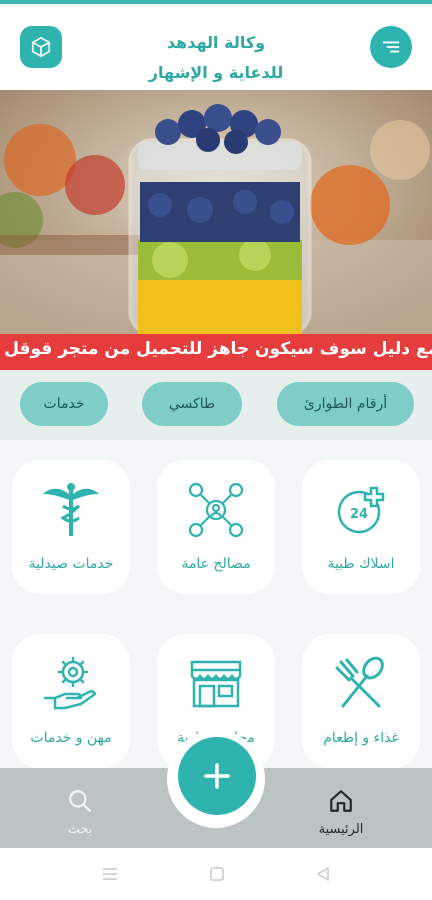  I want to click on service-label: مصالح عامة, so click(216, 564).